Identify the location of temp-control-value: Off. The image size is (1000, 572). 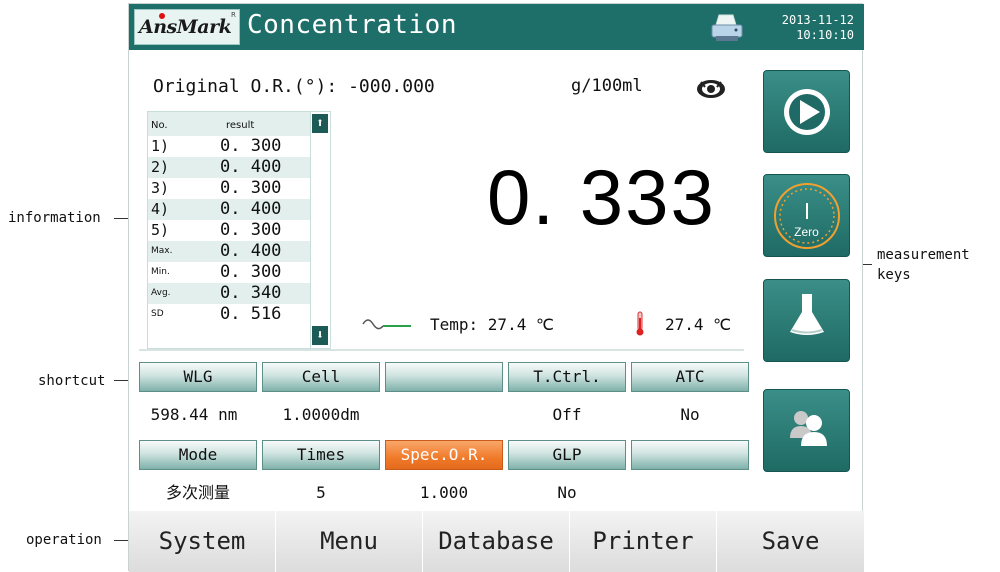
(567, 414).